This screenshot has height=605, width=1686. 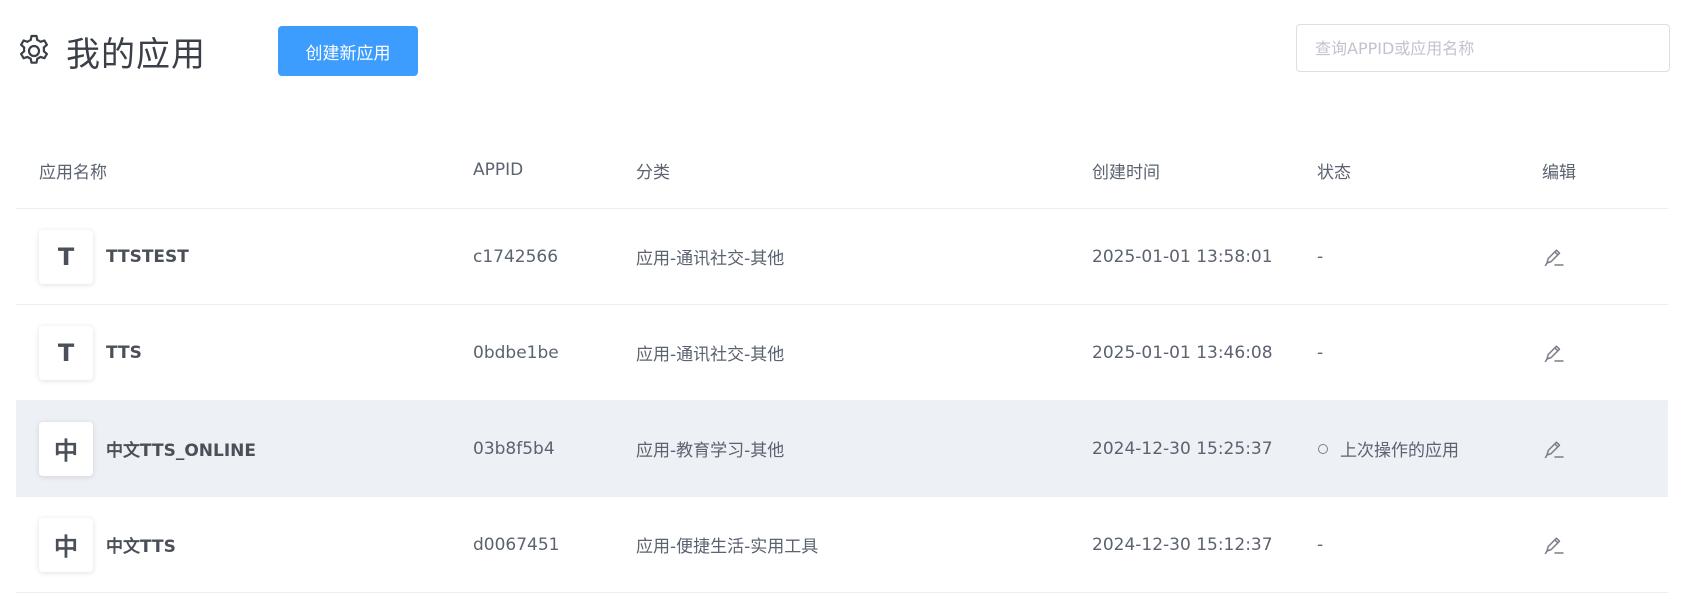 I want to click on create-app-button: 创建新应用, so click(x=348, y=51).